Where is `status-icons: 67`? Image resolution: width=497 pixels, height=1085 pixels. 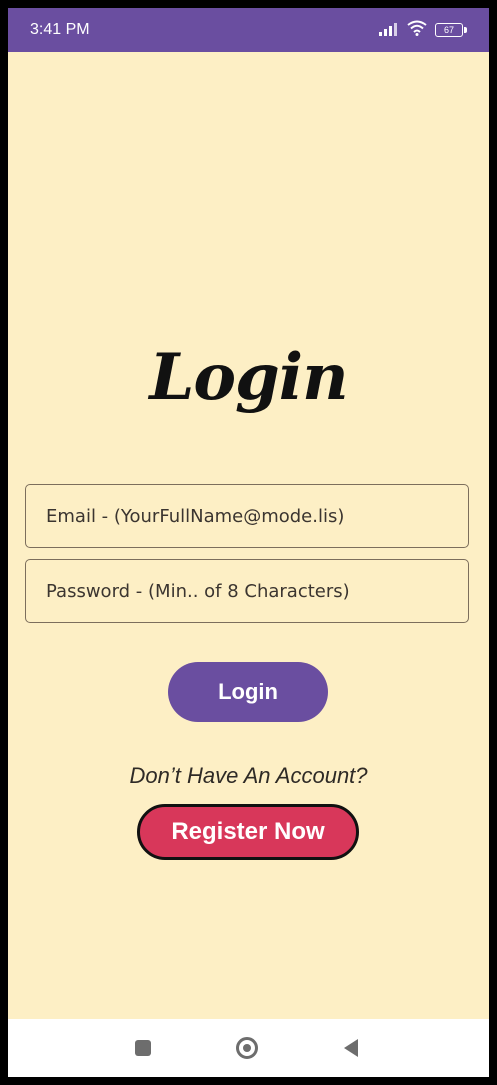
status-icons: 67 is located at coordinates (423, 30).